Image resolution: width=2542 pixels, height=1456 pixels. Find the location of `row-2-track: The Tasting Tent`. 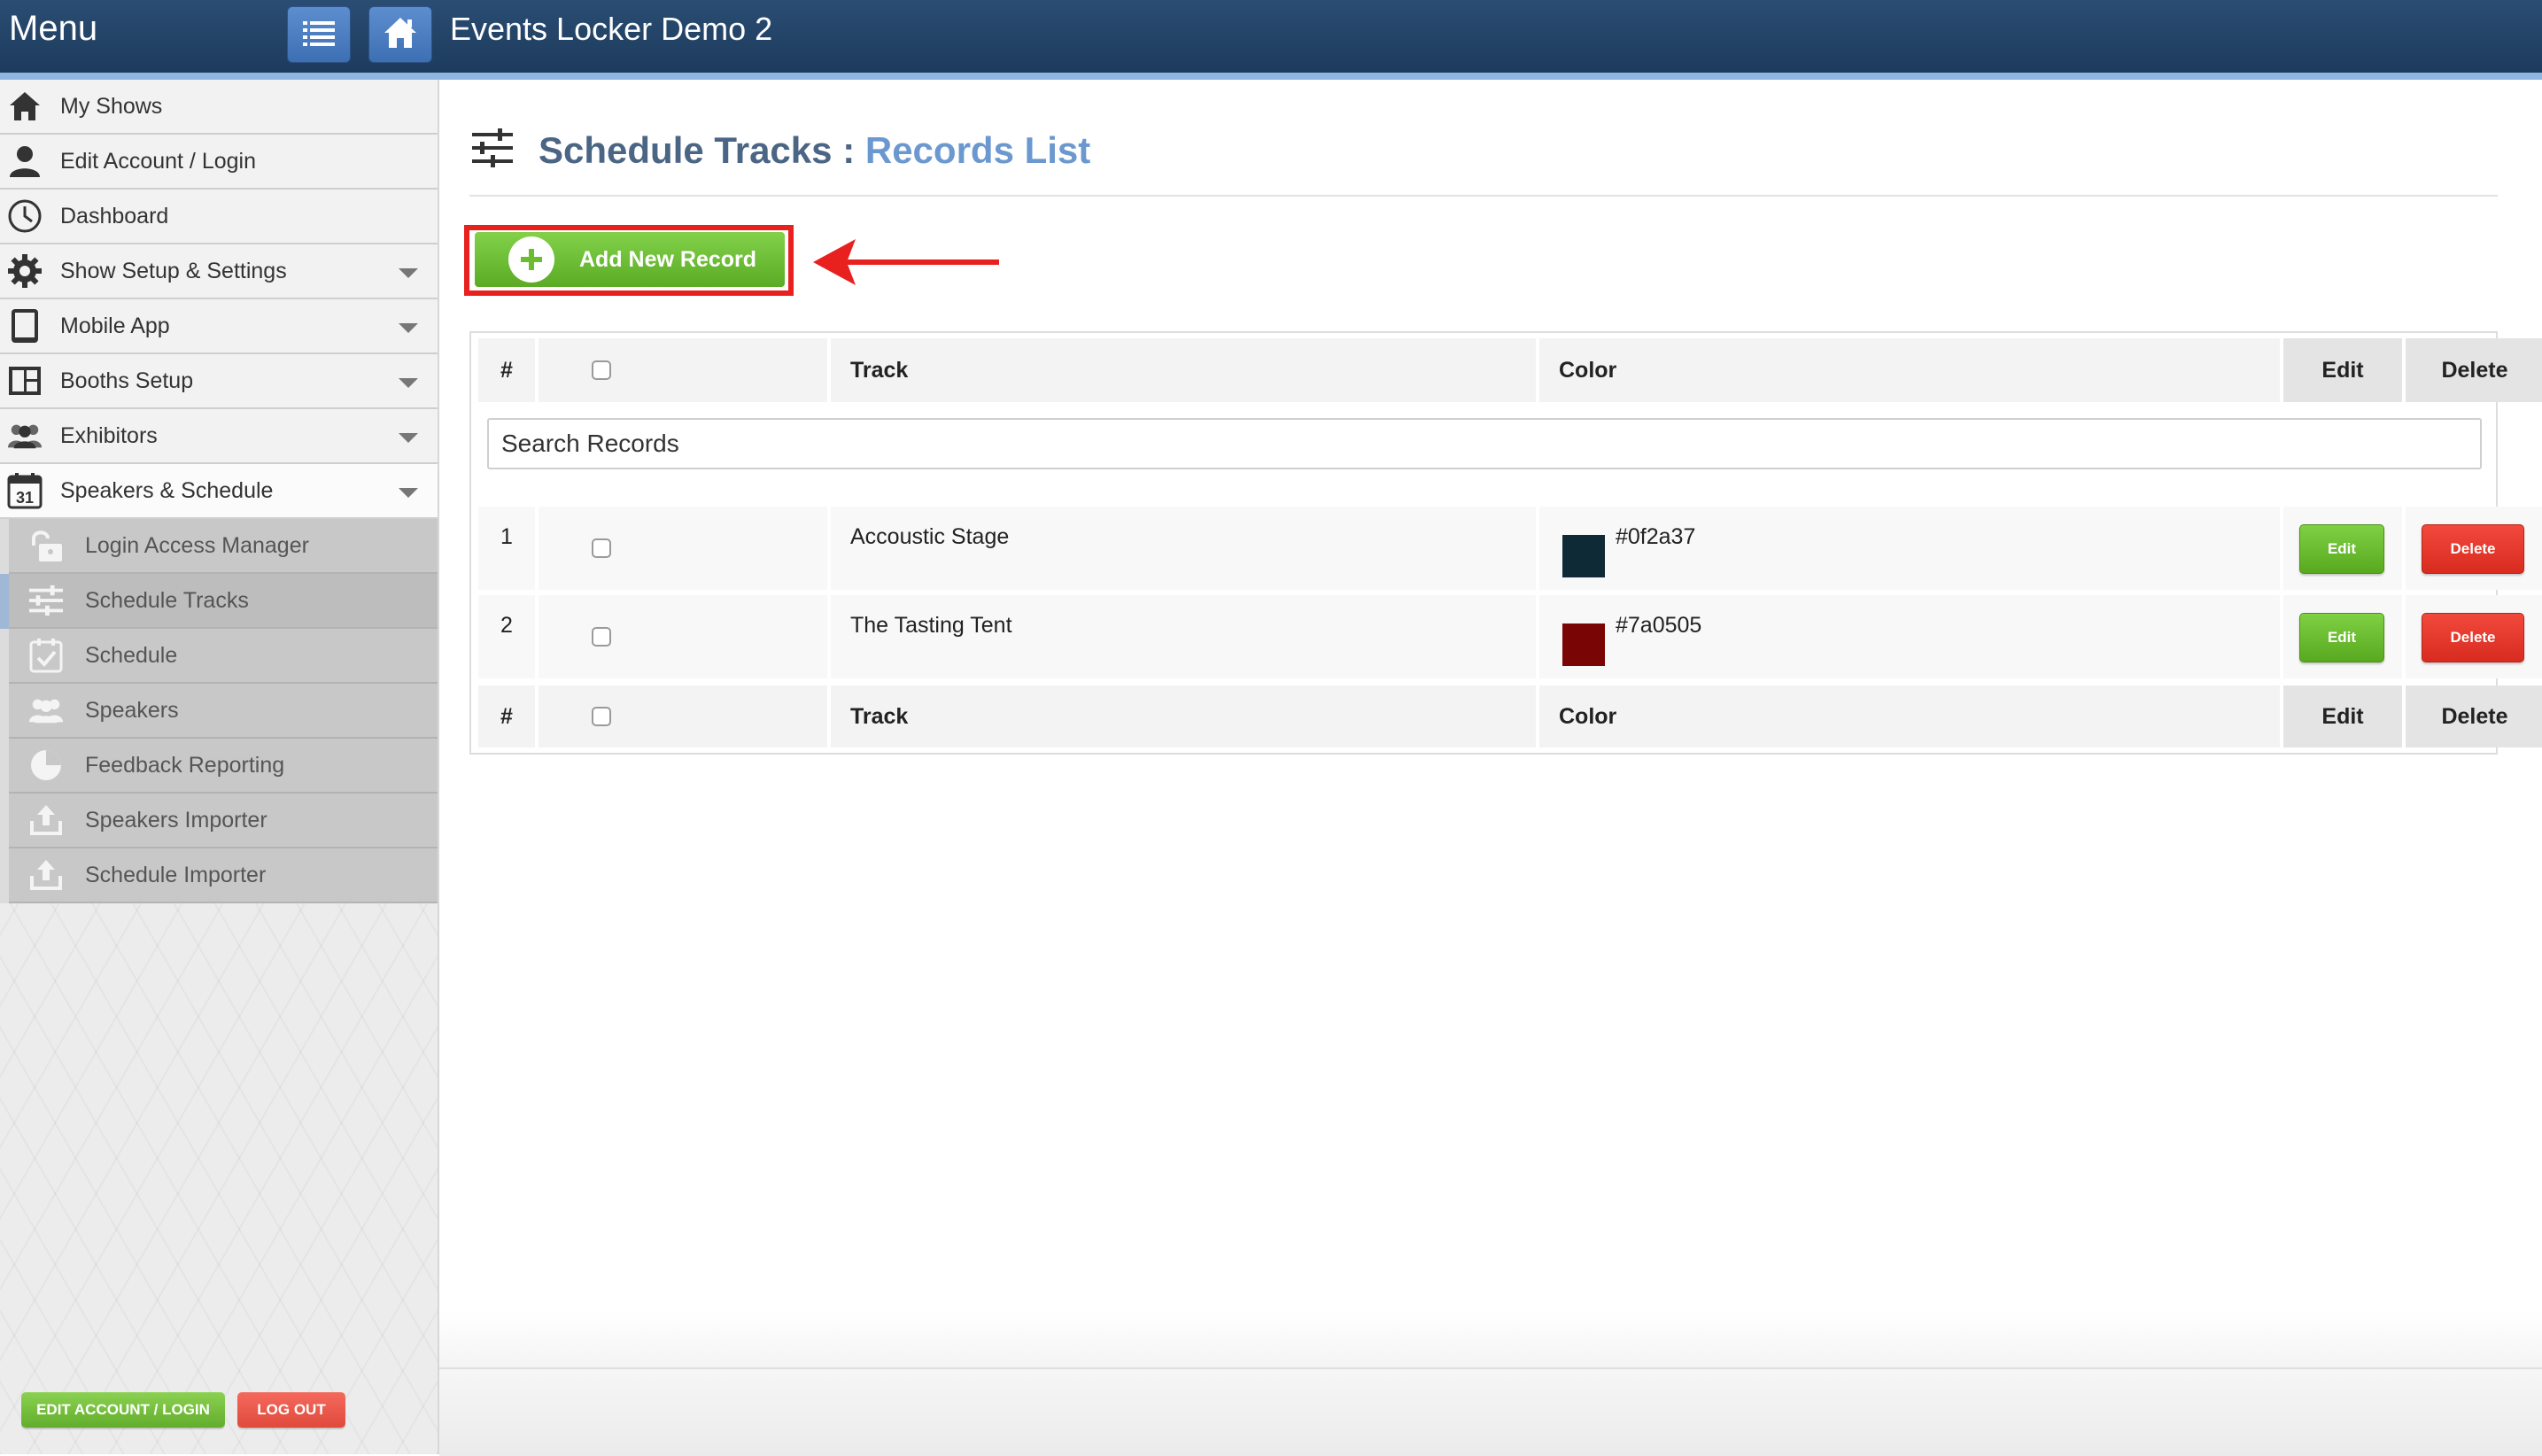

row-2-track: The Tasting Tent is located at coordinates (1183, 636).